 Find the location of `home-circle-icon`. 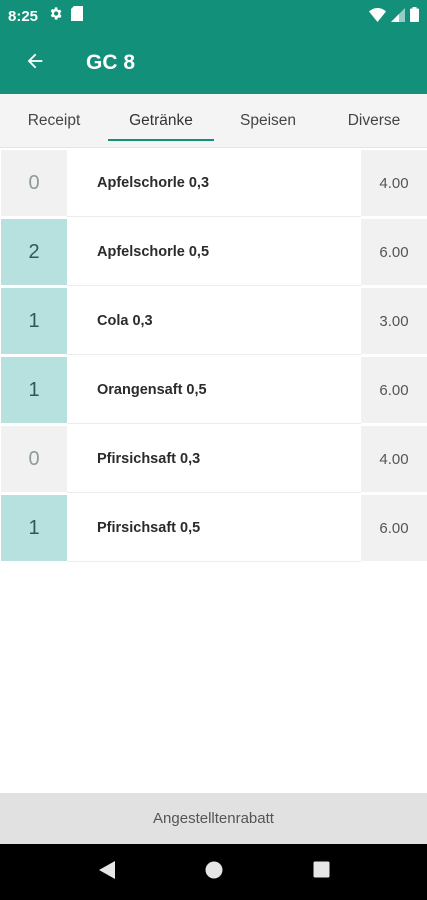

home-circle-icon is located at coordinates (214, 872).